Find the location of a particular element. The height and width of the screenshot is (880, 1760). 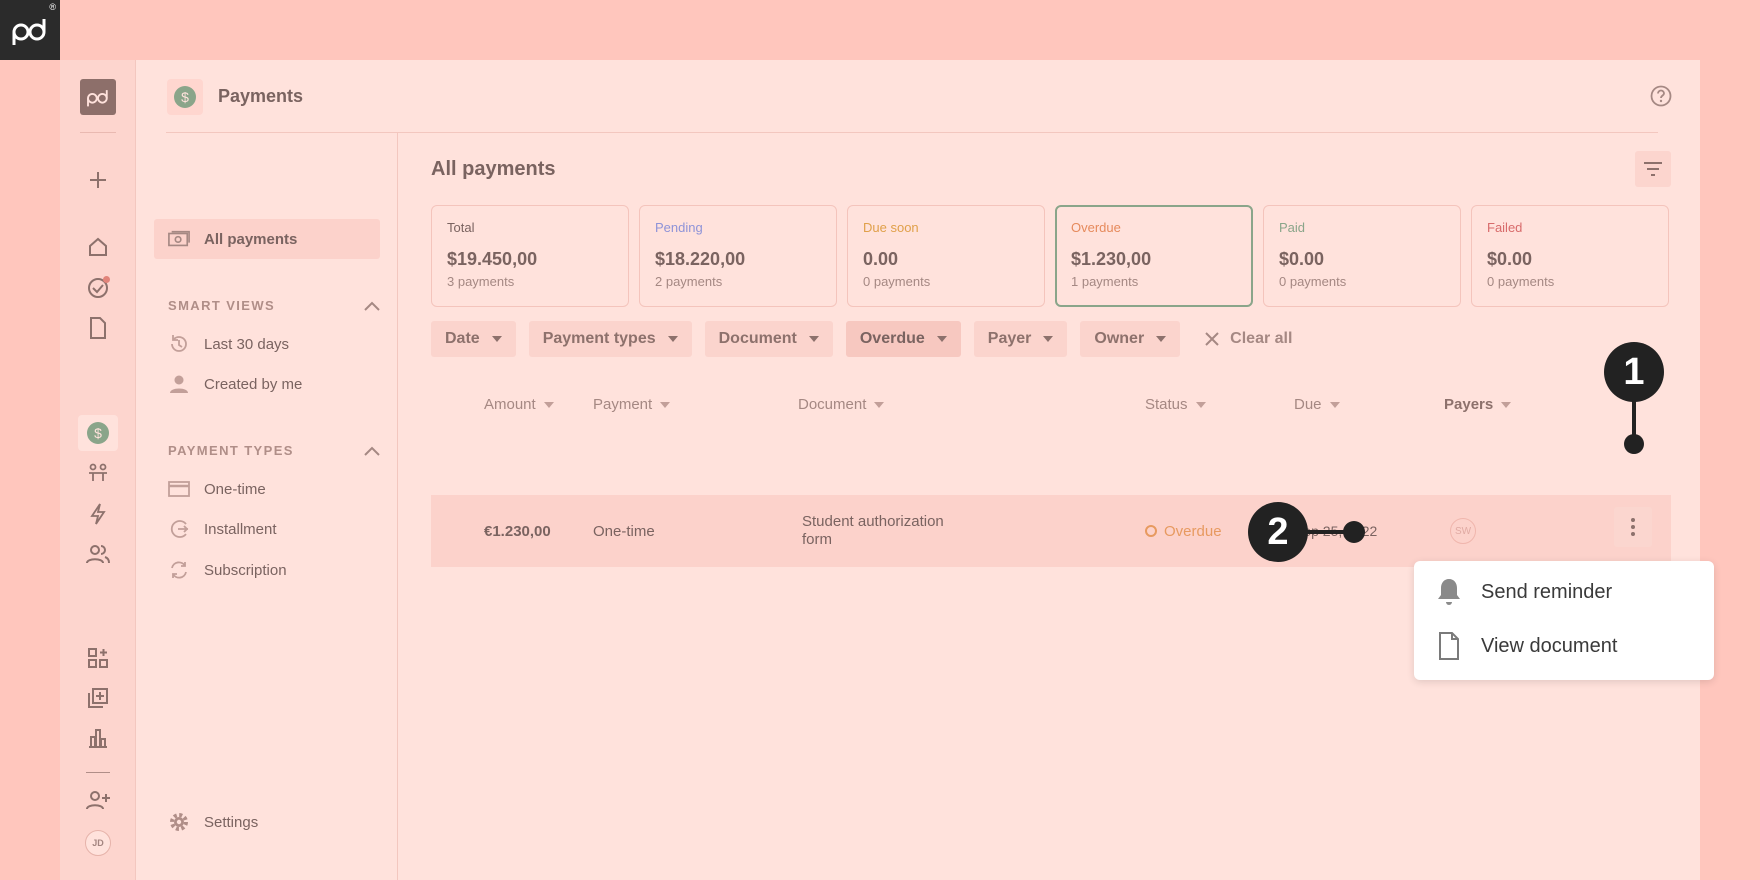

callout-marker-2: 2 is located at coordinates (1278, 532).